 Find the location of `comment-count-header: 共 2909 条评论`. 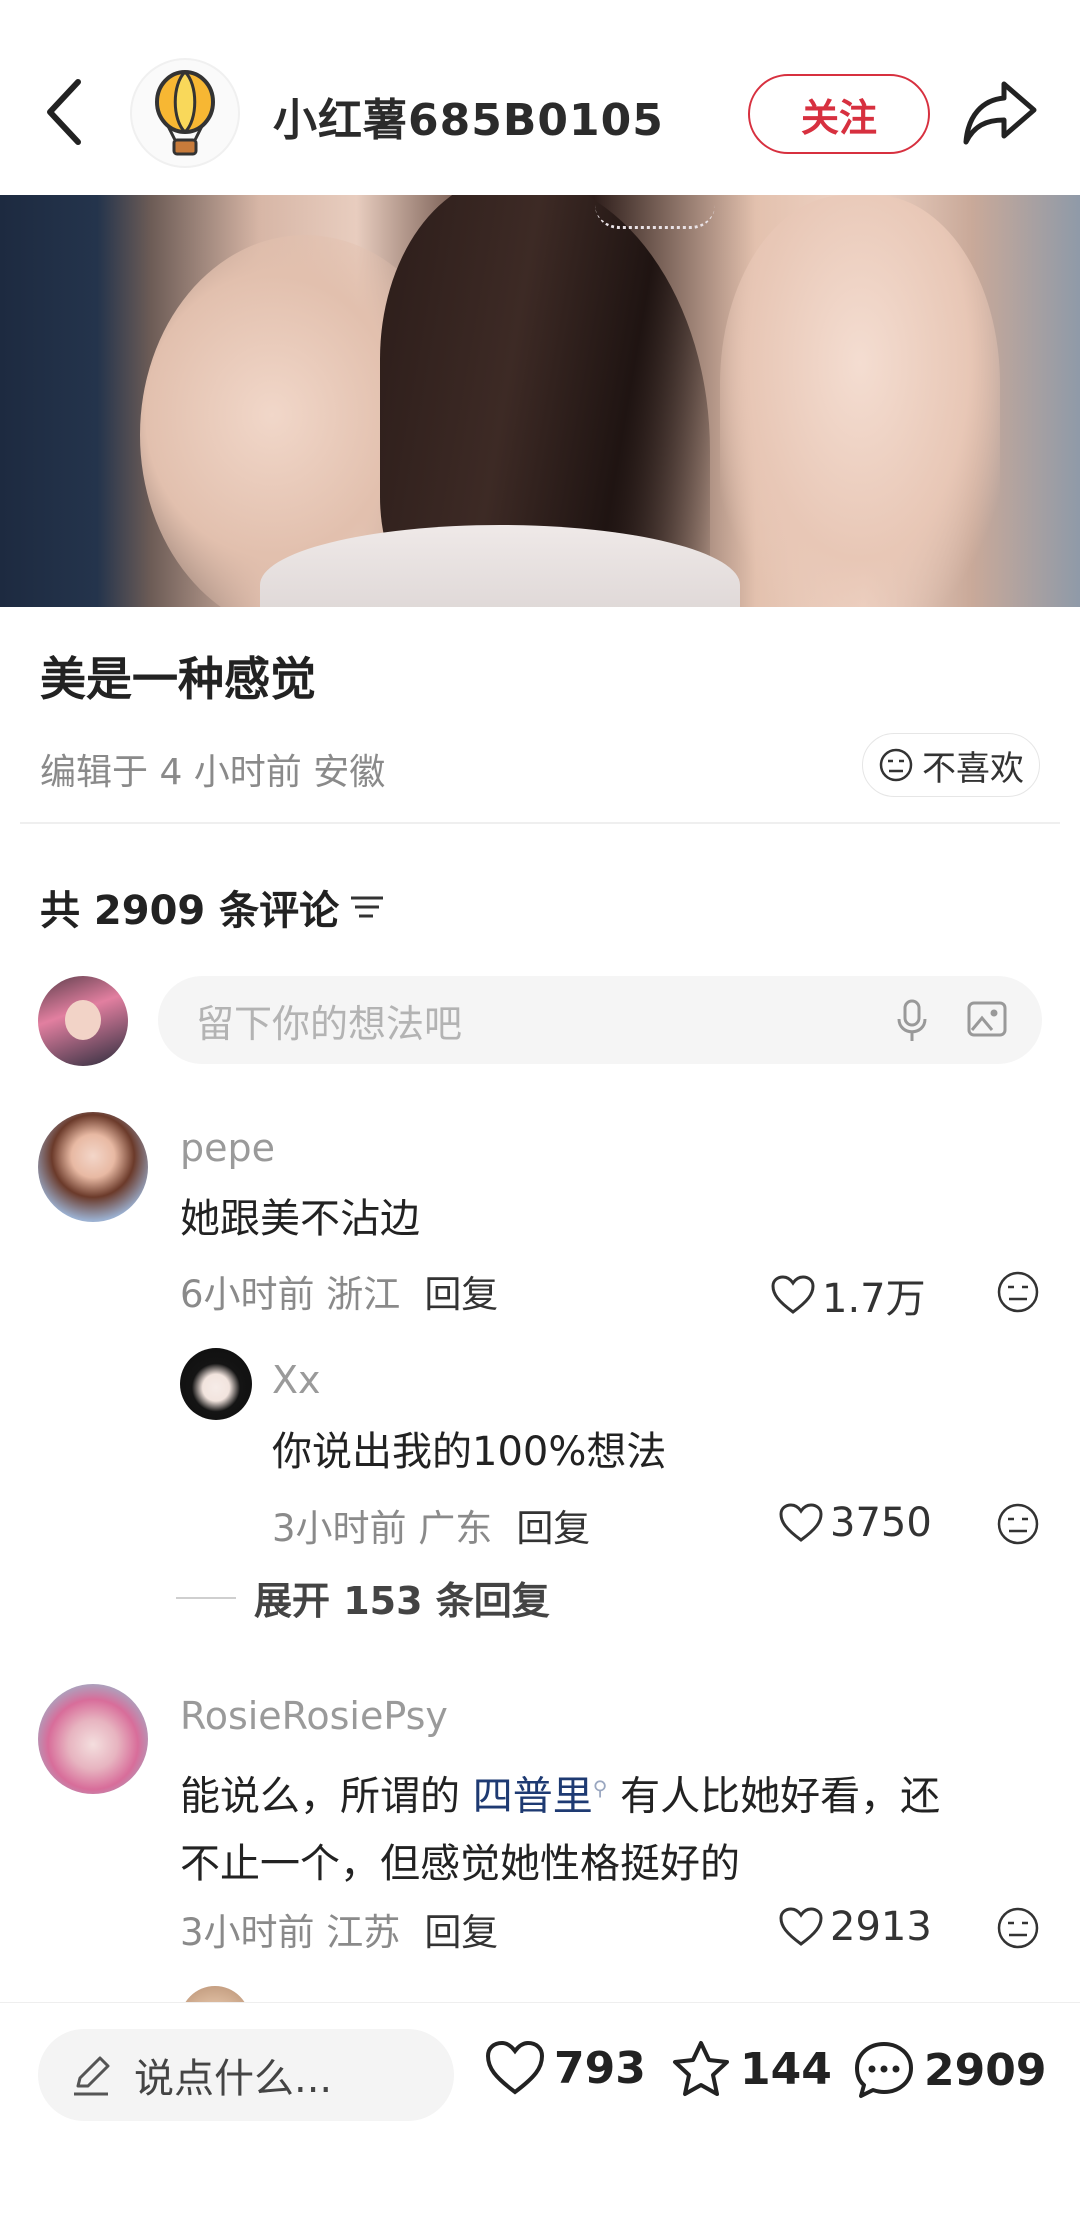

comment-count-header: 共 2909 条评论 is located at coordinates (212, 907).